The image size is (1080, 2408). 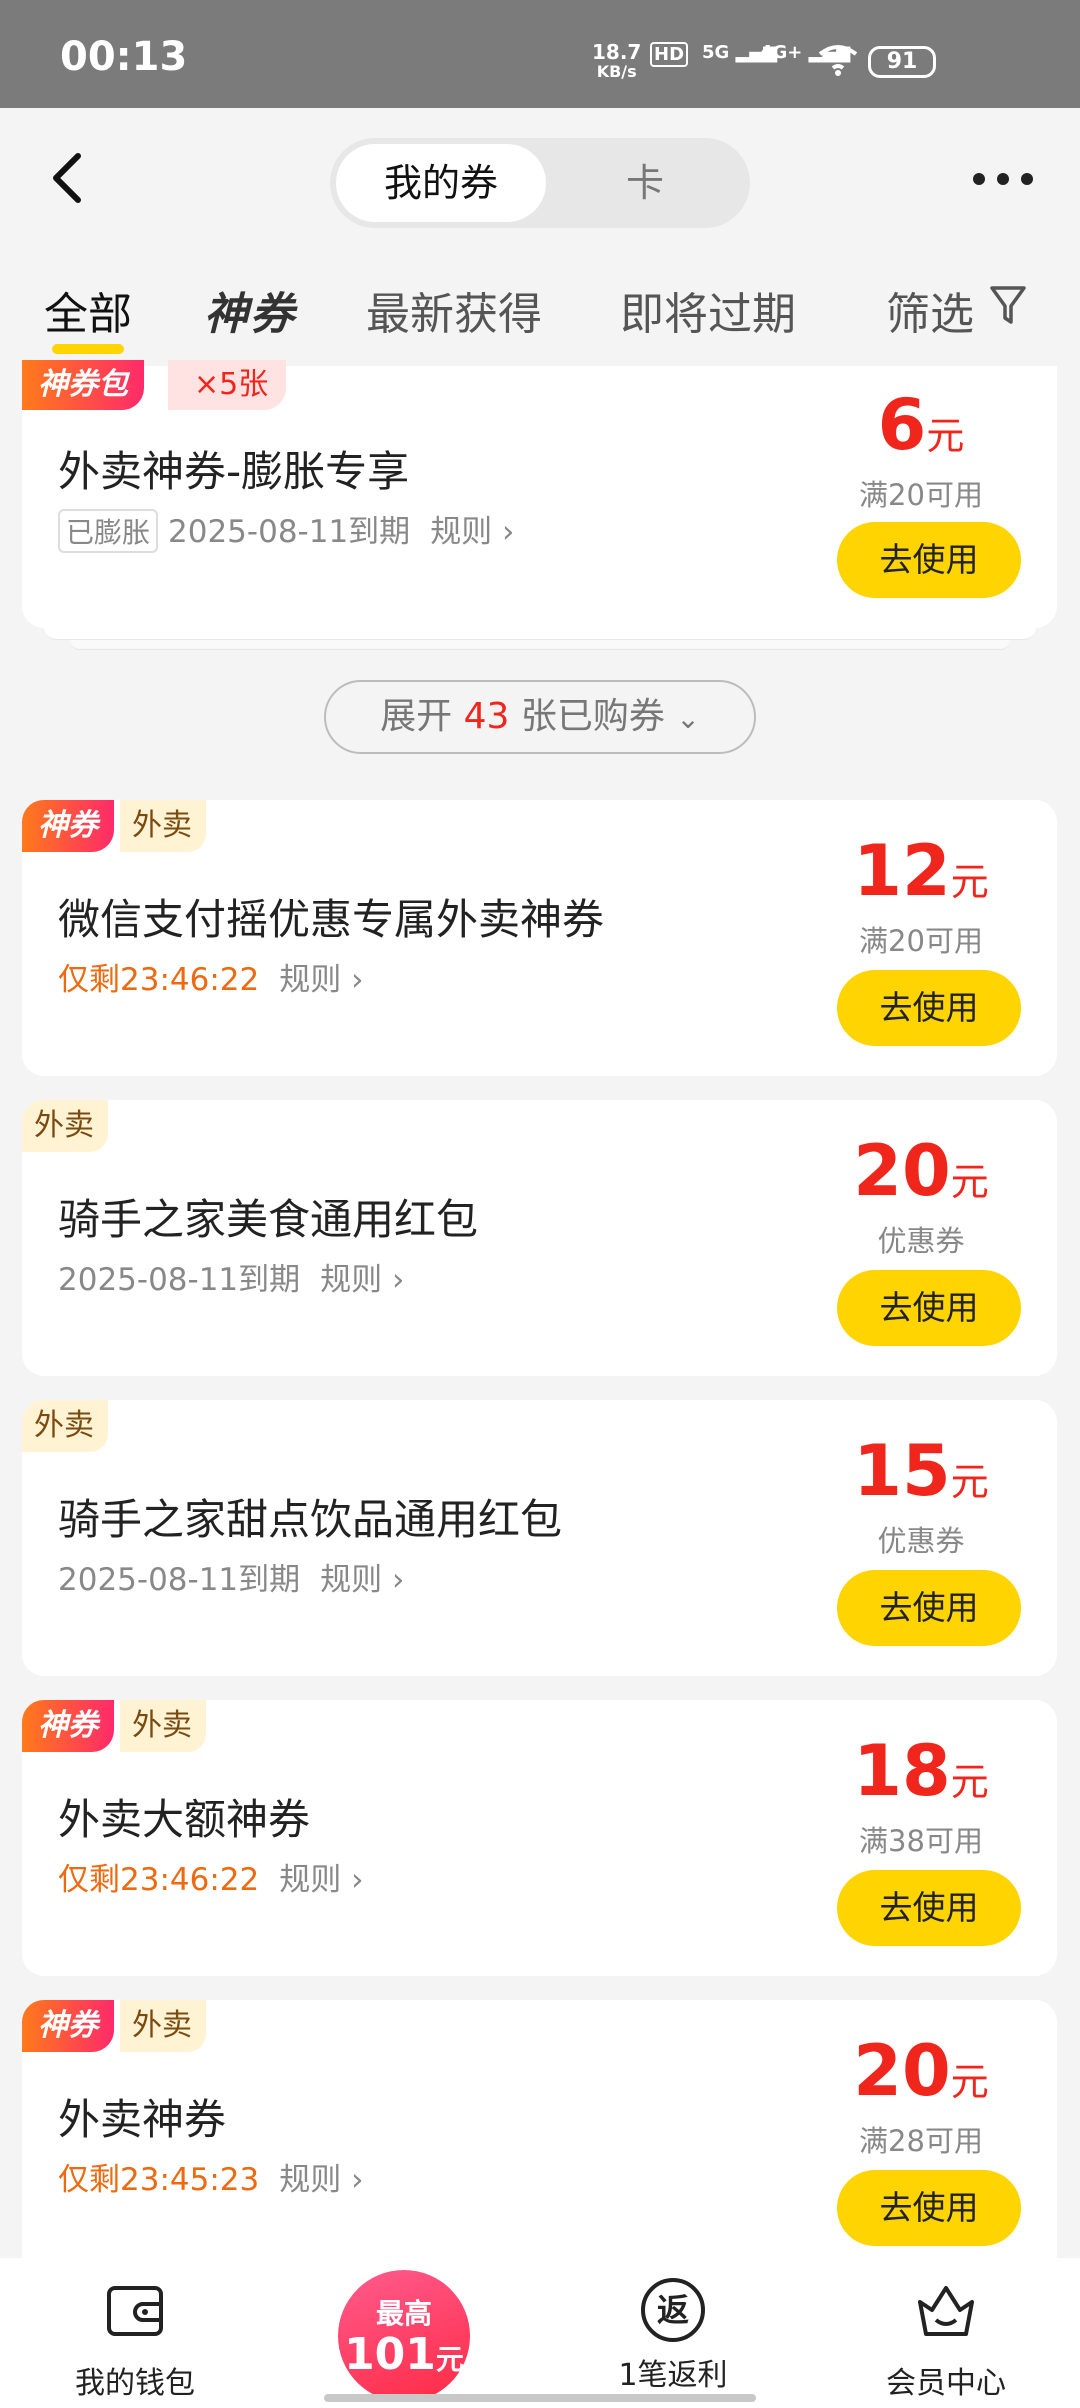 I want to click on max-cashback-promo-button: 最高 101元, so click(x=404, y=2336).